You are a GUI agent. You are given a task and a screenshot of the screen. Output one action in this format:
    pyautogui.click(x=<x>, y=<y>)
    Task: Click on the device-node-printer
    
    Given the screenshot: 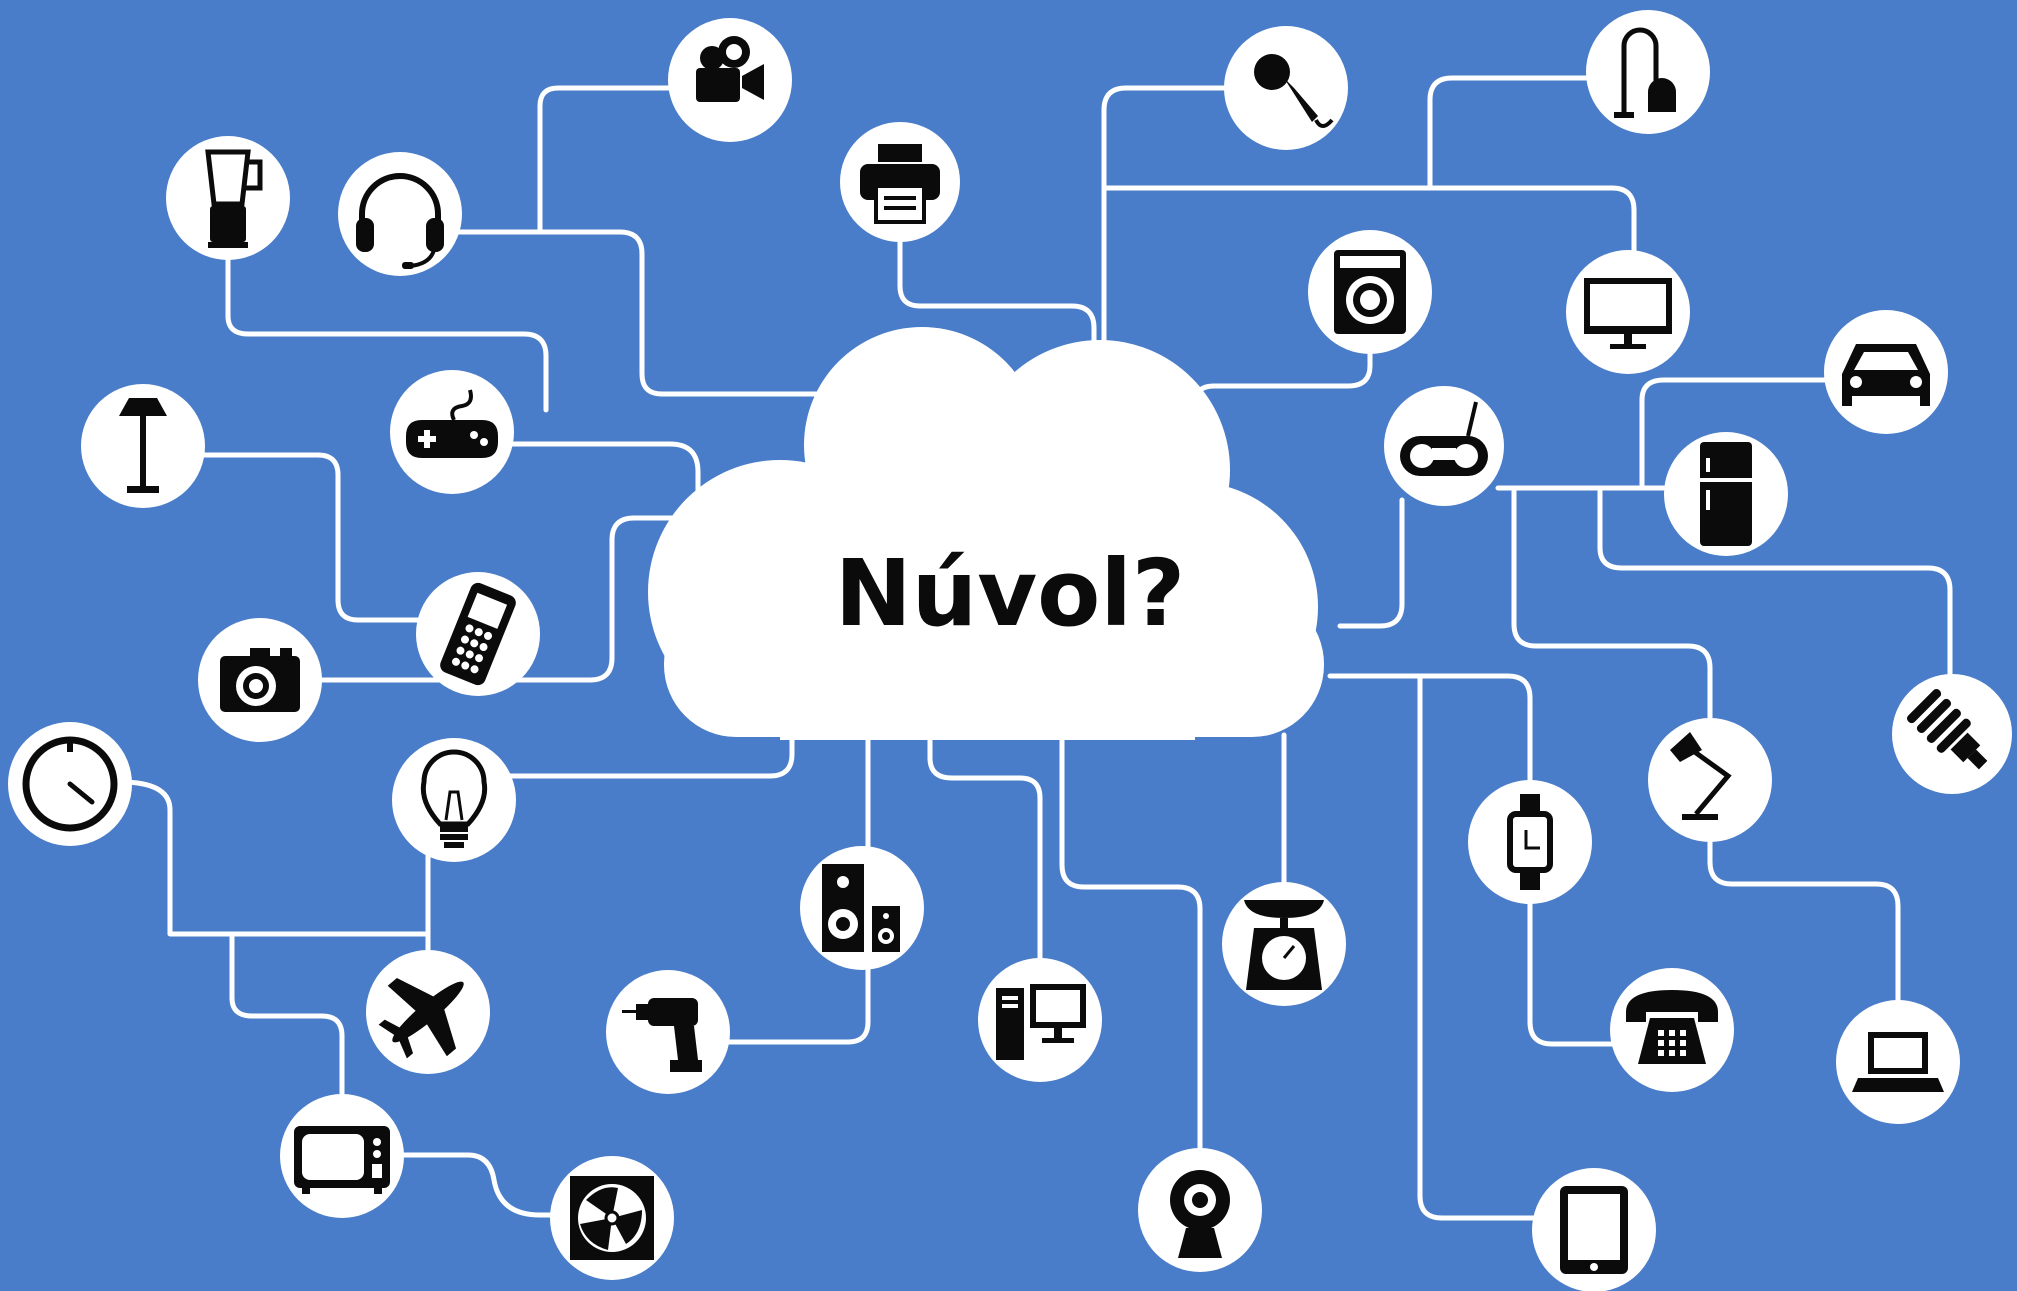 What is the action you would take?
    pyautogui.click(x=900, y=182)
    